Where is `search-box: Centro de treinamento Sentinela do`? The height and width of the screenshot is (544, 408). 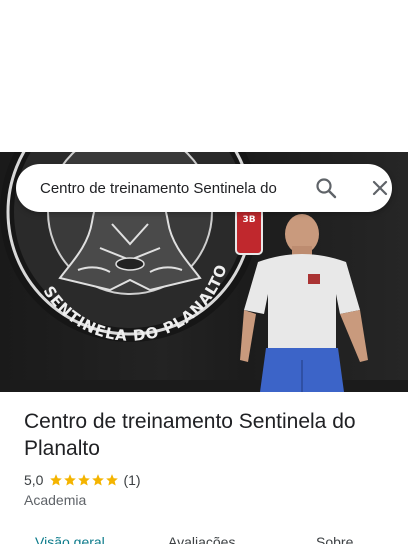
search-box: Centro de treinamento Sentinela do is located at coordinates (204, 188).